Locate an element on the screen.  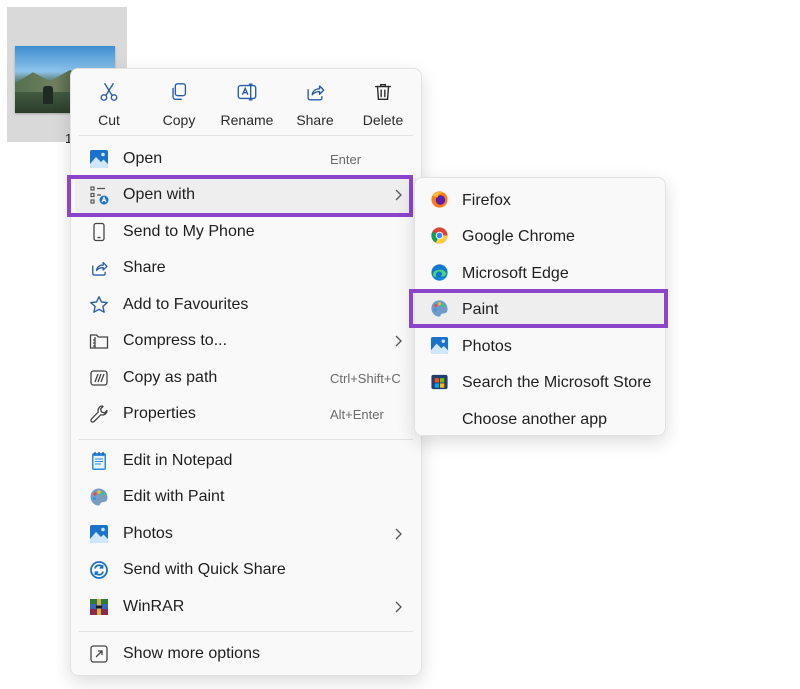
shortcut-text: Ctrl+Shift+C is located at coordinates (365, 378).